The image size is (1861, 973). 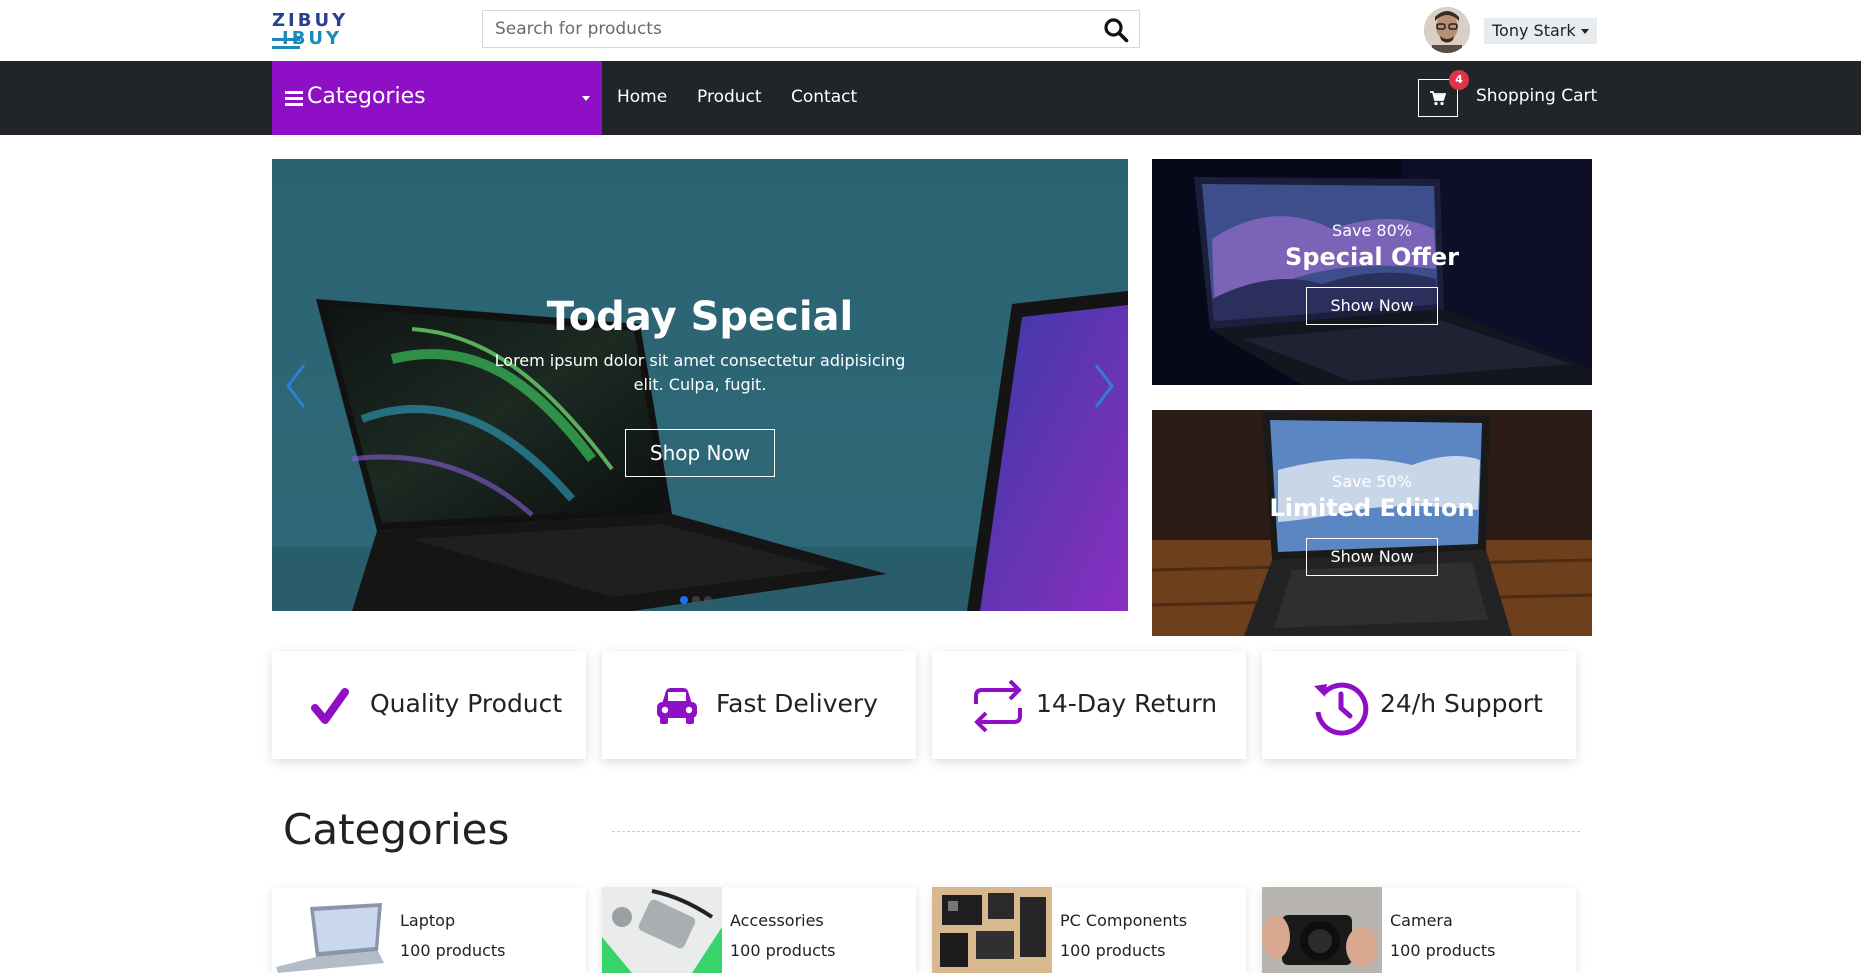 What do you see at coordinates (1372, 230) in the screenshot?
I see `promo-save-text: Save 80%` at bounding box center [1372, 230].